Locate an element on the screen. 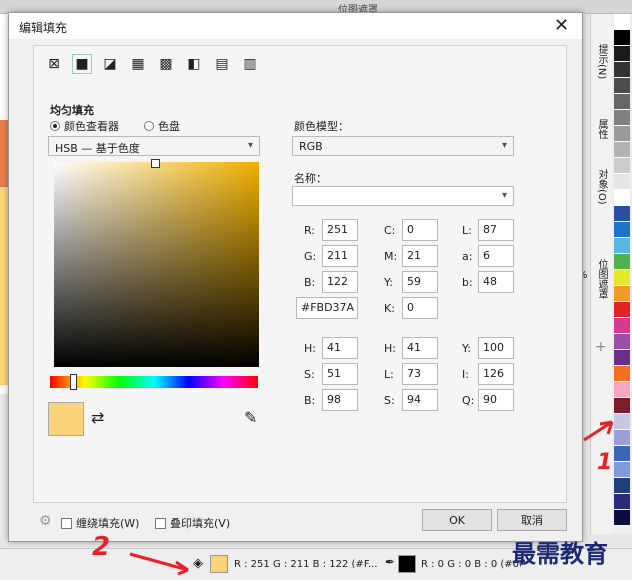  name-label: 名称： is located at coordinates (310, 178).